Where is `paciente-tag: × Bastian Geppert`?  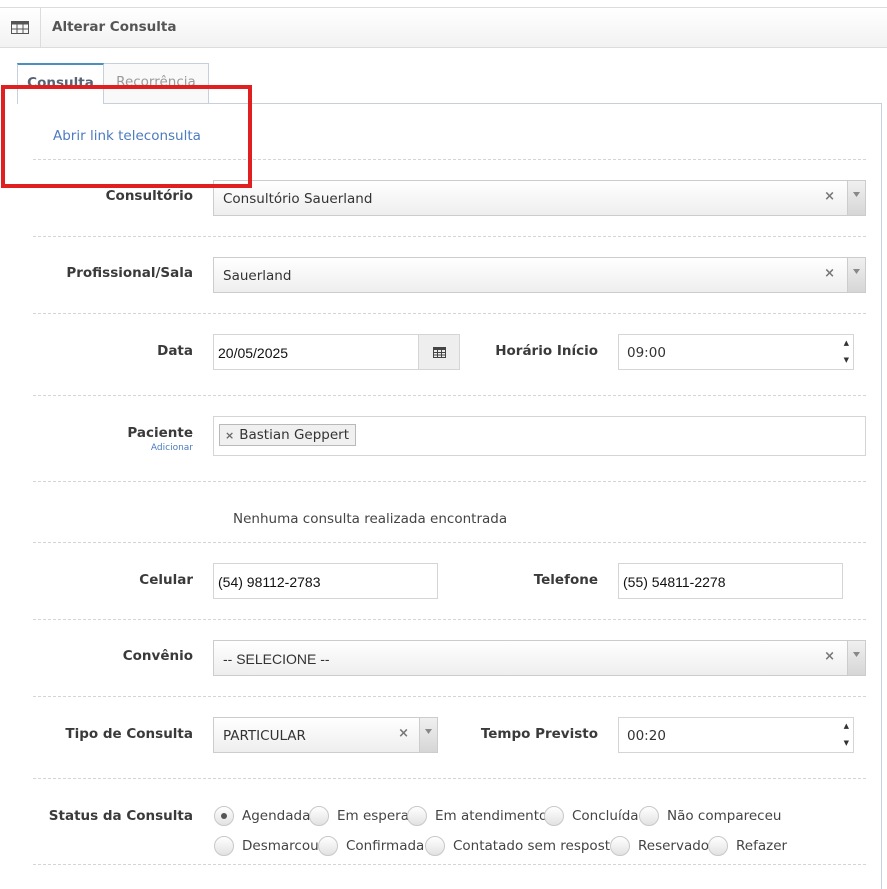 paciente-tag: × Bastian Geppert is located at coordinates (288, 435).